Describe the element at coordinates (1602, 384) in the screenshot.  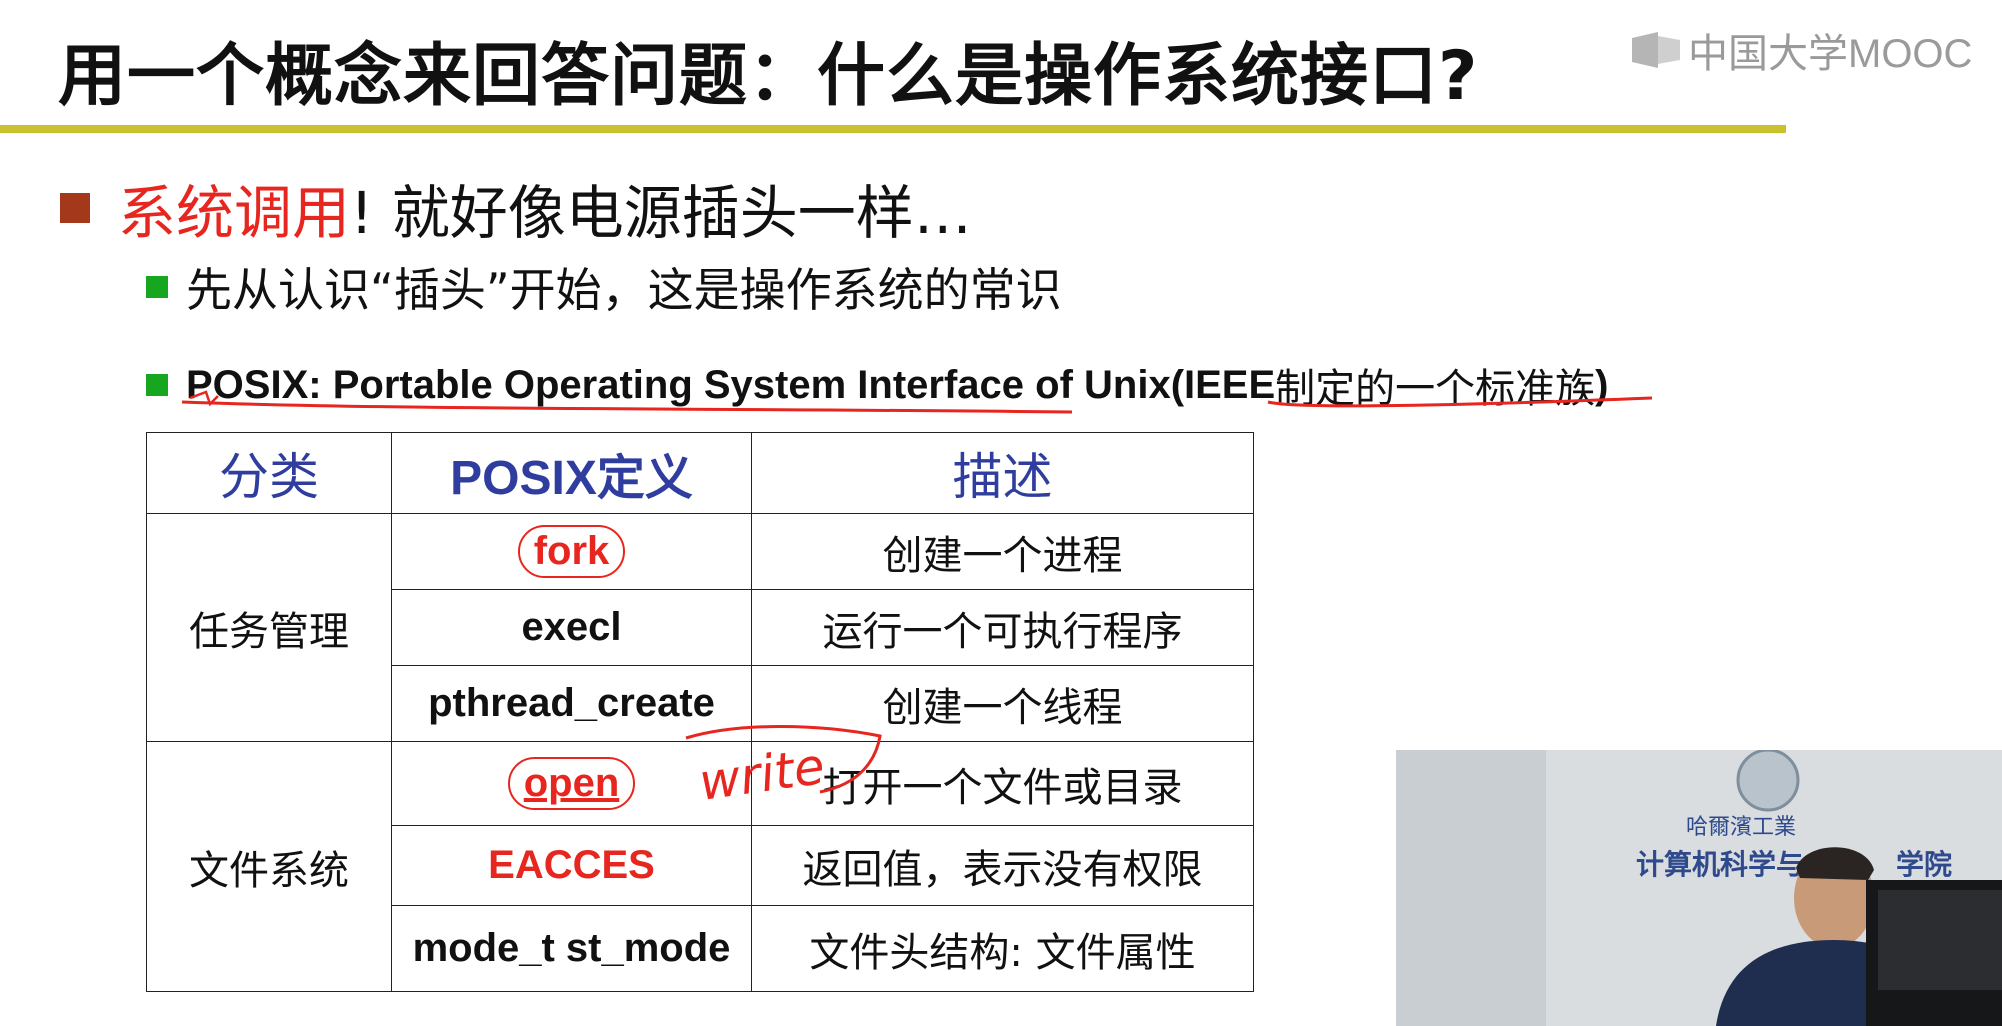
I see `posix-close-paren: )` at that location.